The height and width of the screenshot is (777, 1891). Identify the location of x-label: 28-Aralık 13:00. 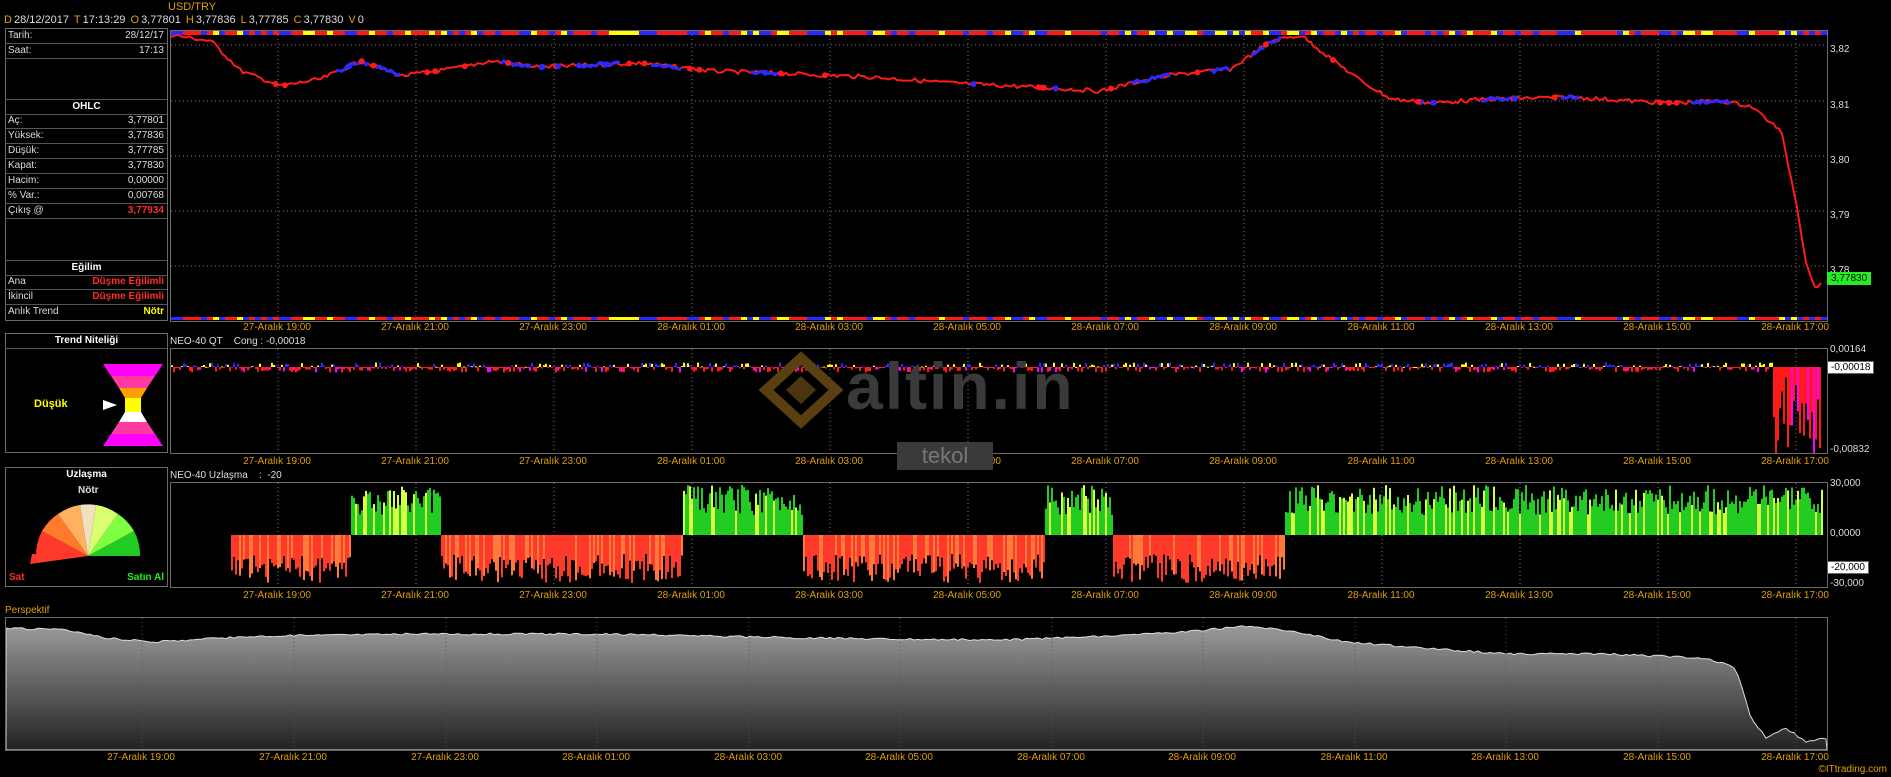
(1519, 327).